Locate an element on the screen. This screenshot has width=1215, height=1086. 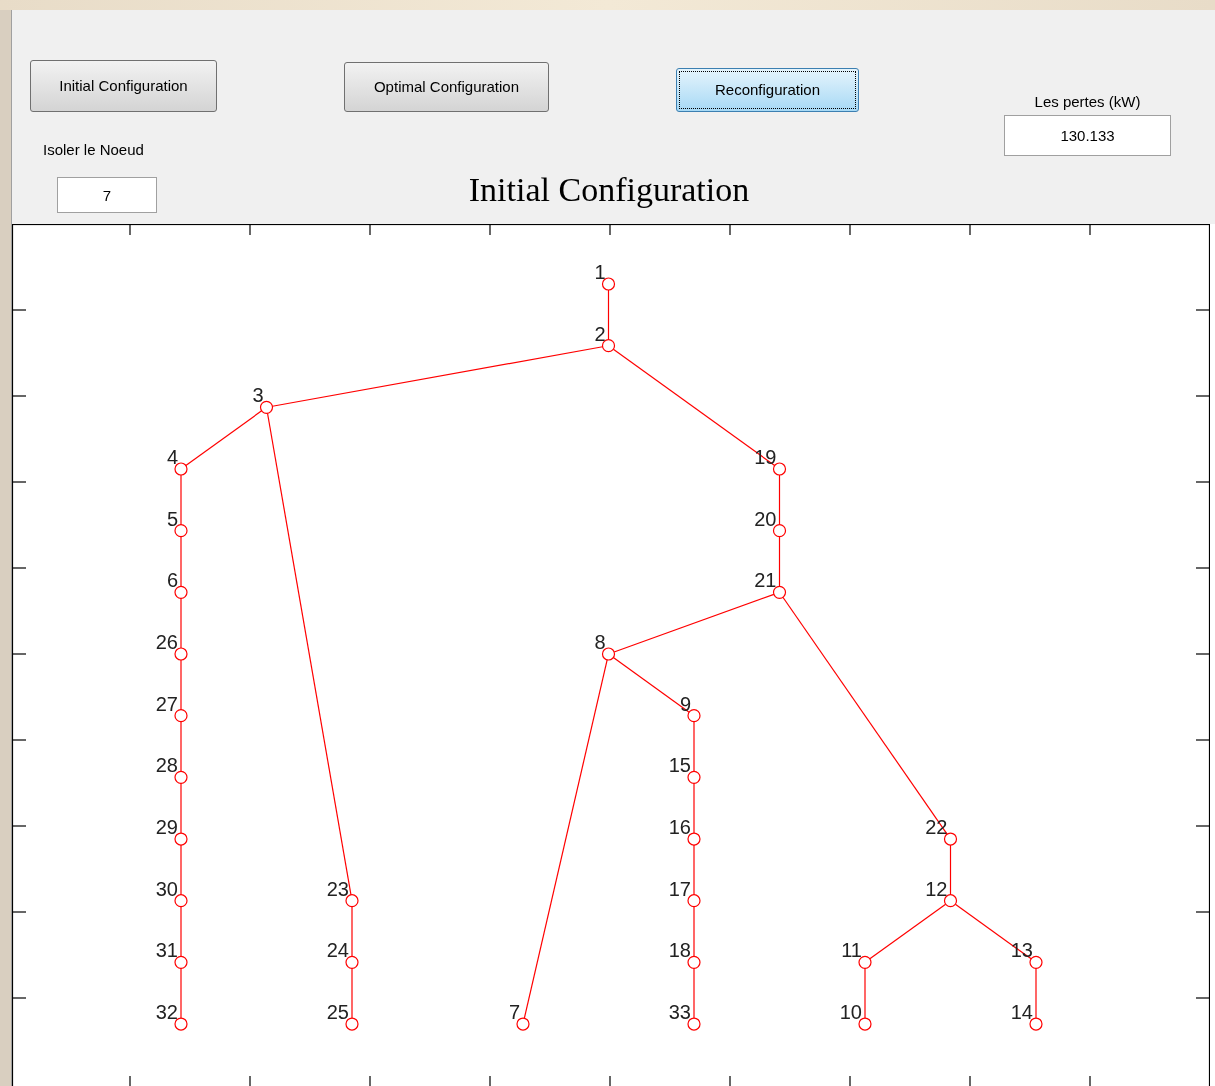
node-label: 15 is located at coordinates (679, 765).